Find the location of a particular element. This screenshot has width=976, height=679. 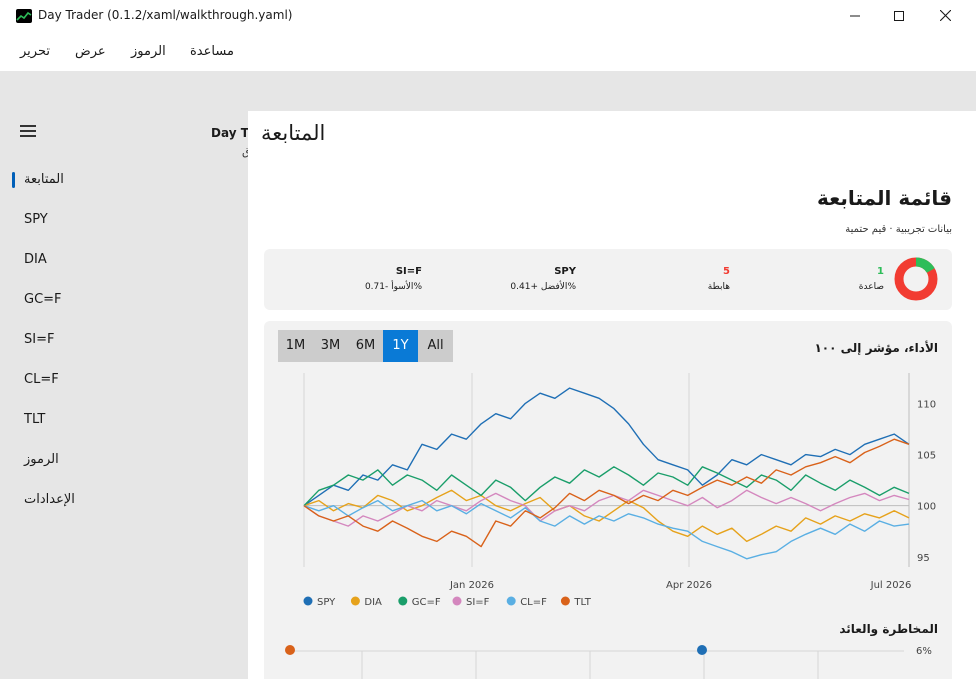

minimize-icon is located at coordinates (855, 15).